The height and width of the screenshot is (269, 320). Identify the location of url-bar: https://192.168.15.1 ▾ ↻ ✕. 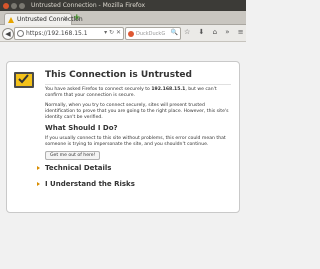
(69, 33).